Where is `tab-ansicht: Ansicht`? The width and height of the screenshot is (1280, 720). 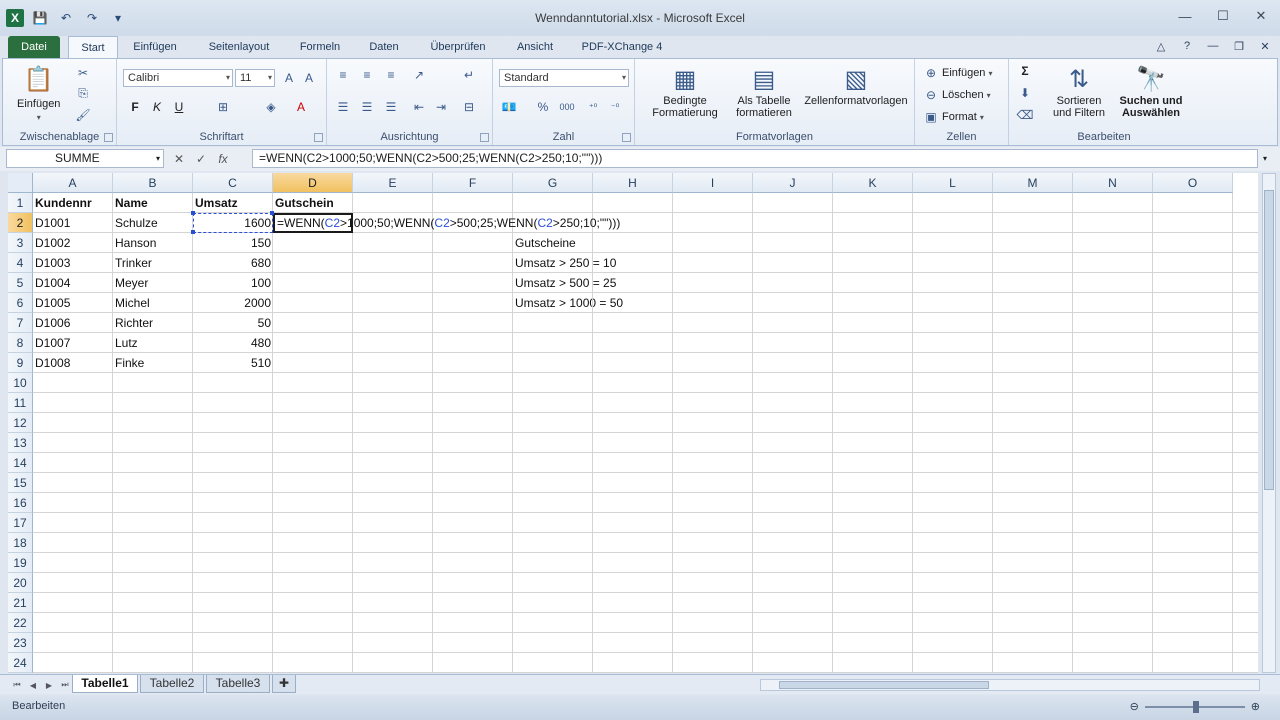 tab-ansicht: Ansicht is located at coordinates (535, 47).